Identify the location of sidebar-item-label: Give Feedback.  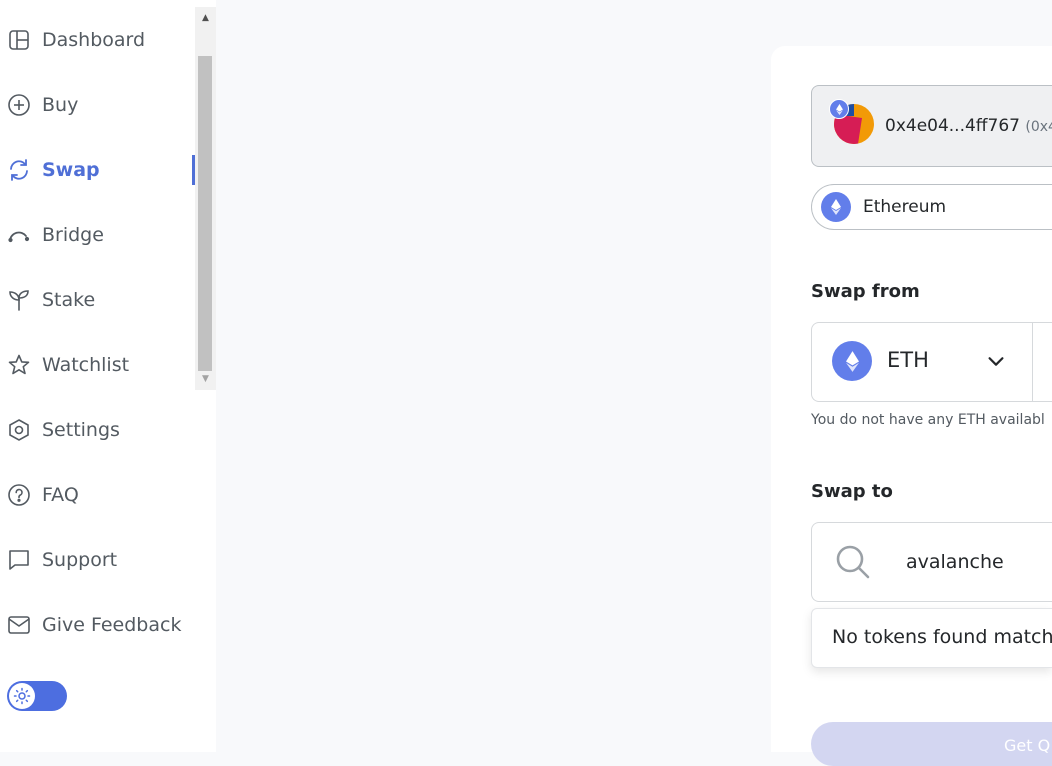
(112, 625).